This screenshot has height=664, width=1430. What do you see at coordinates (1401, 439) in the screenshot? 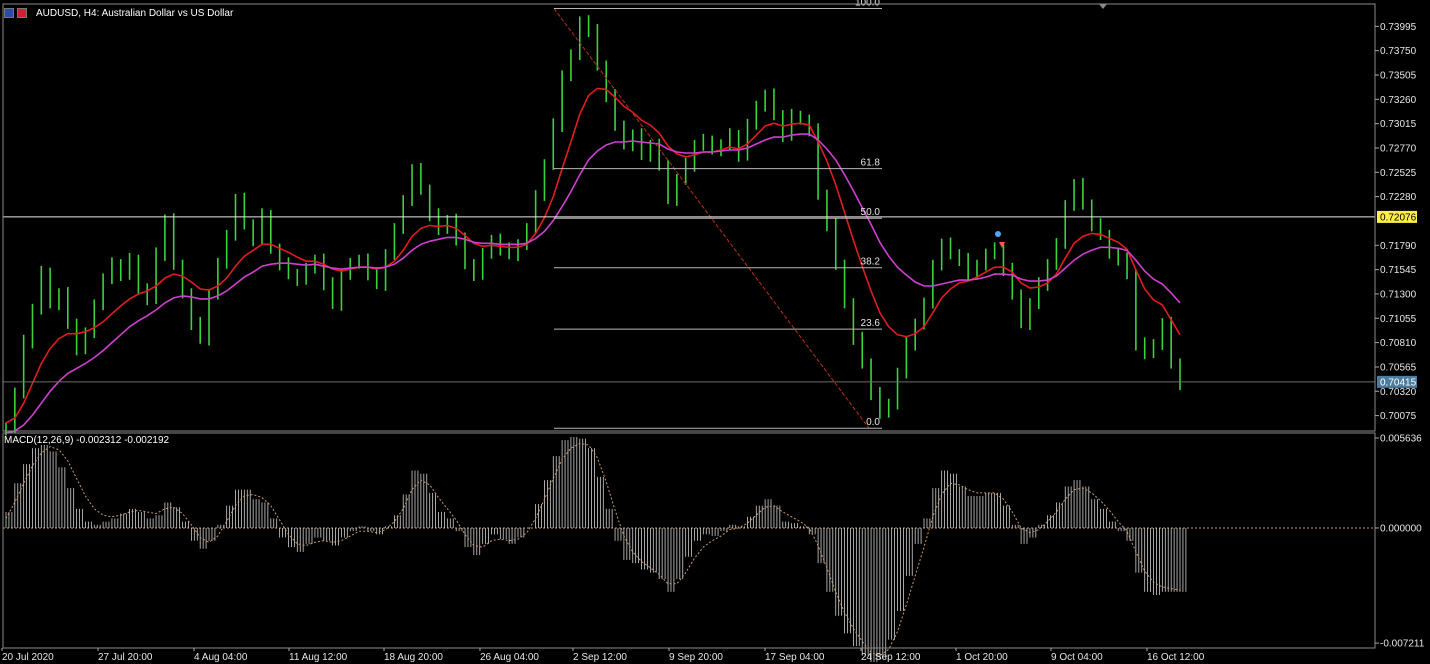
I see `macd-y-tick-label: 0.005636` at bounding box center [1401, 439].